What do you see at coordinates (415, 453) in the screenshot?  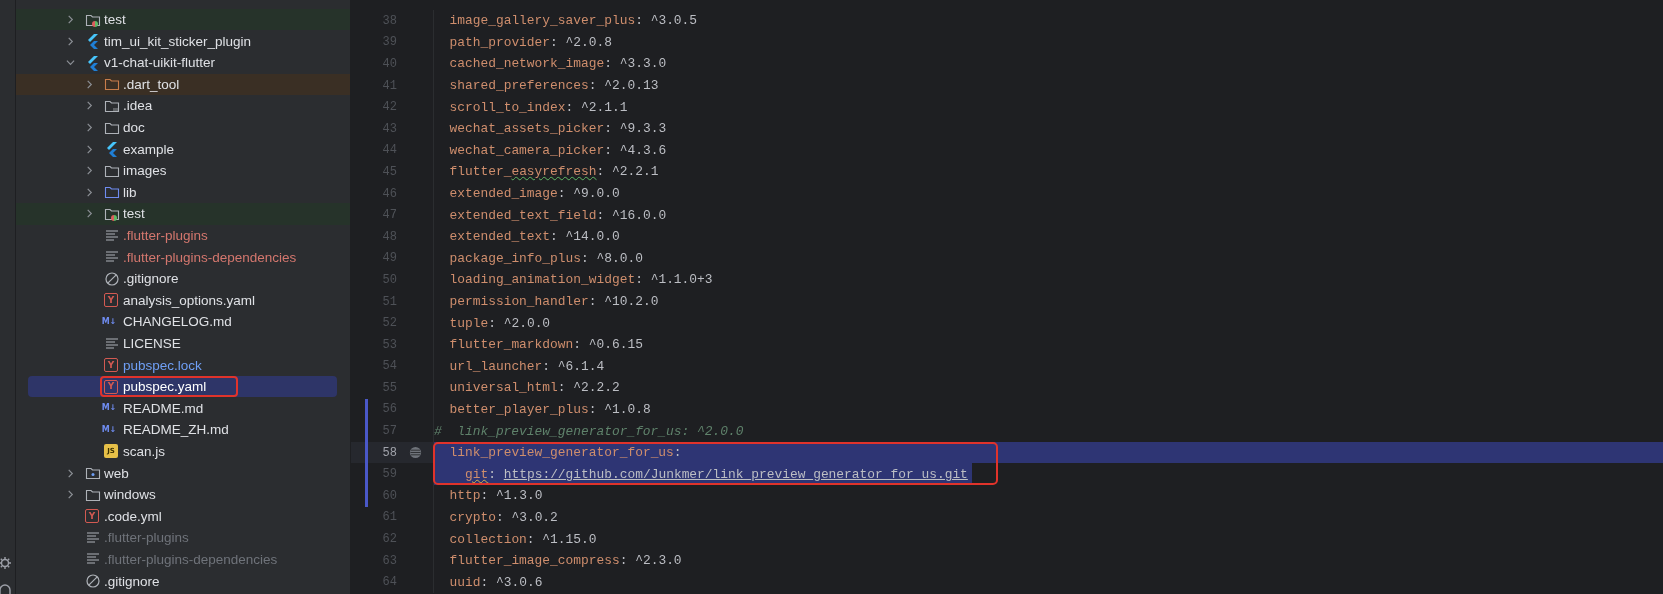 I see `intention-icon` at bounding box center [415, 453].